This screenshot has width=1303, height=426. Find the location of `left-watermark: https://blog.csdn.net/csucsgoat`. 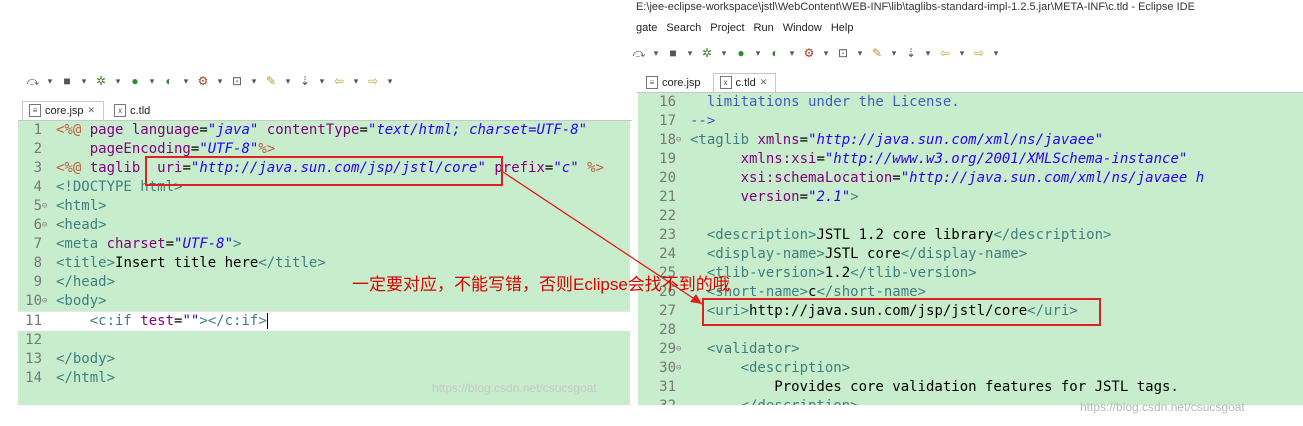

left-watermark: https://blog.csdn.net/csucsgoat is located at coordinates (514, 388).